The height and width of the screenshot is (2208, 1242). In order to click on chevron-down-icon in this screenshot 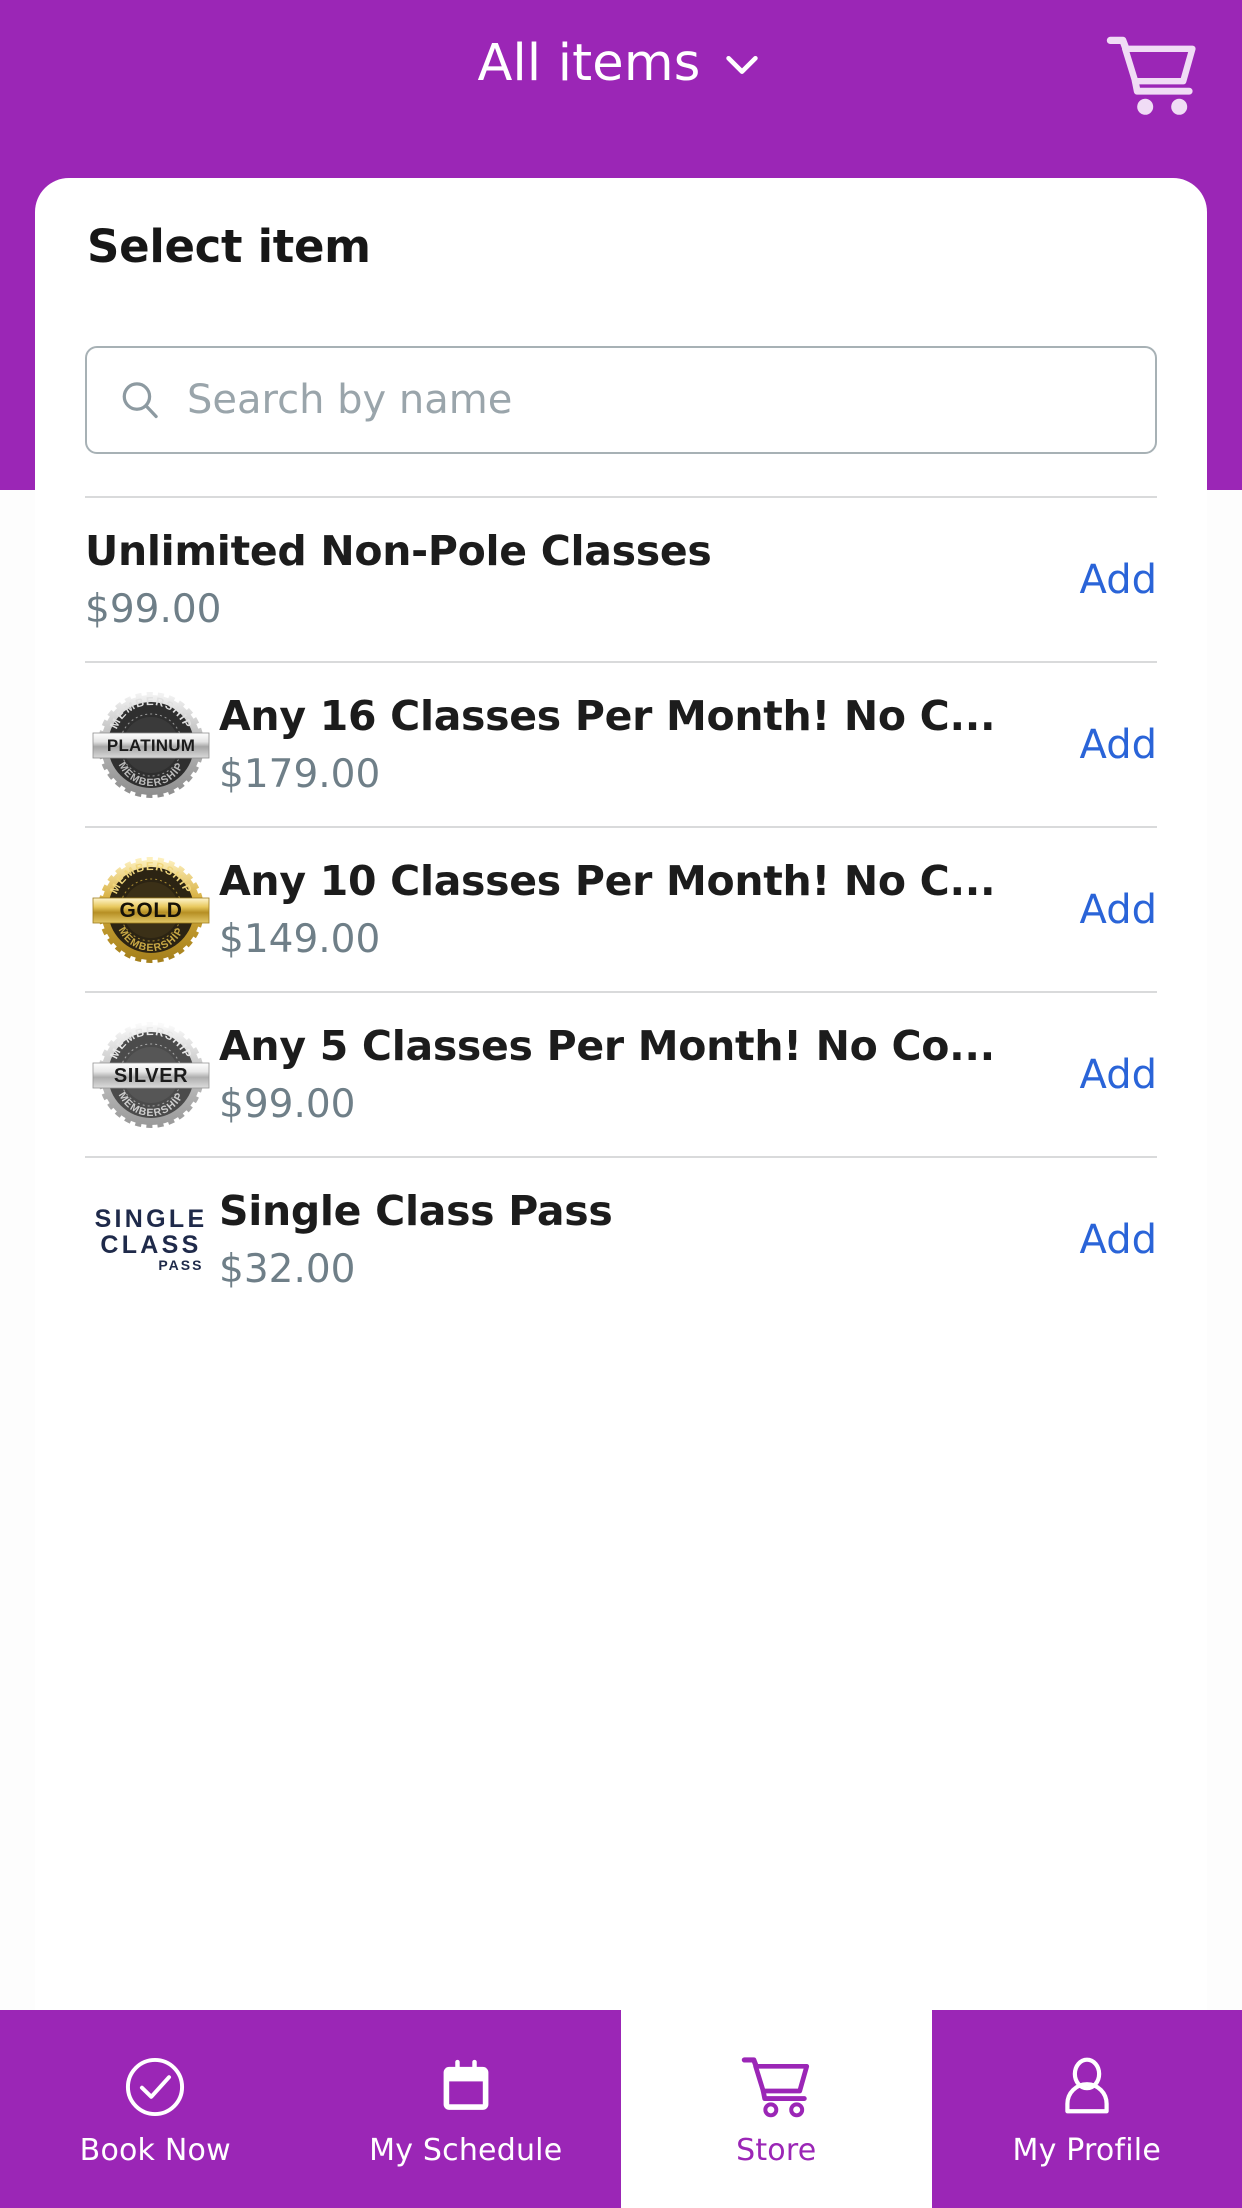, I will do `click(741, 64)`.